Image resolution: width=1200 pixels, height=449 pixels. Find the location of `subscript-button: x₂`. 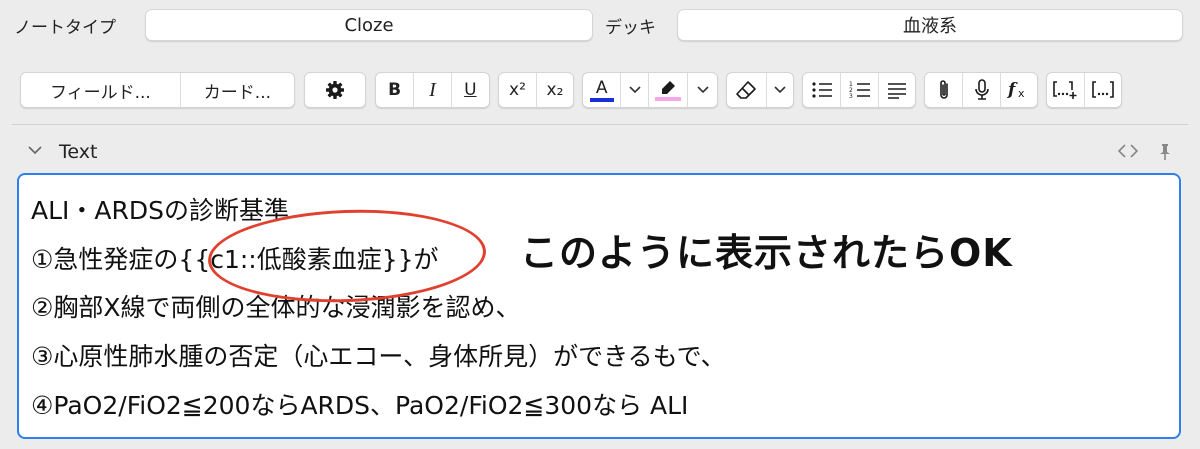

subscript-button: x₂ is located at coordinates (554, 90).